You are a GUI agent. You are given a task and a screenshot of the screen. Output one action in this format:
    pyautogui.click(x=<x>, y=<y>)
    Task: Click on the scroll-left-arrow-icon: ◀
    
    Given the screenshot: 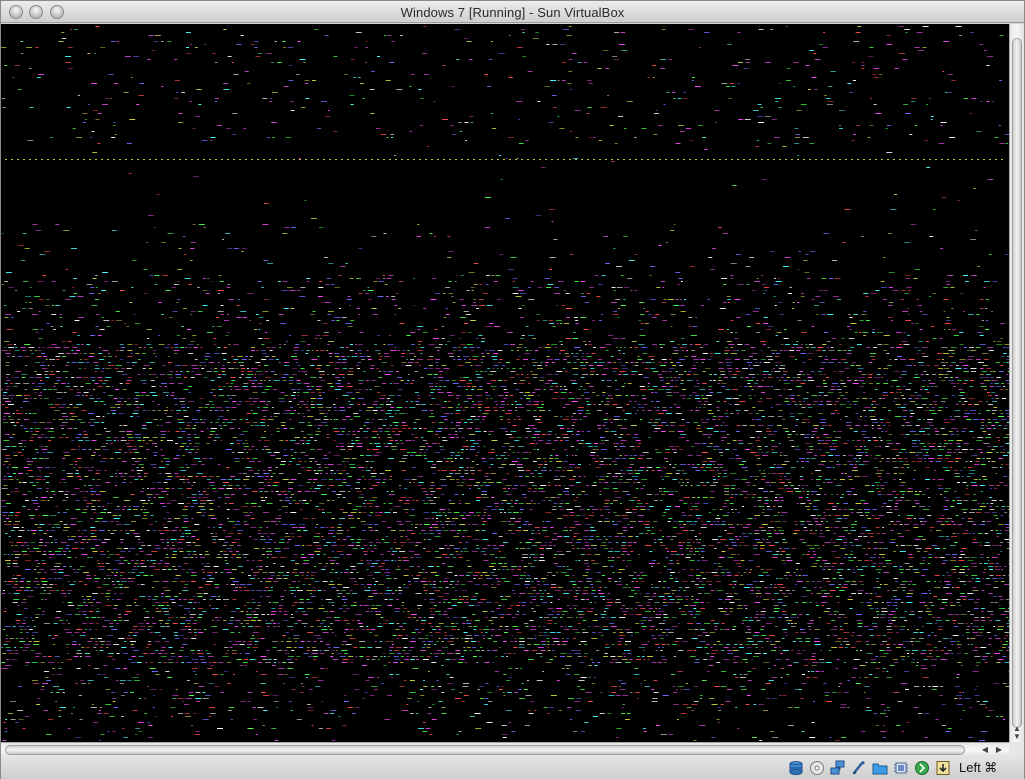 What is the action you would take?
    pyautogui.click(x=985, y=750)
    